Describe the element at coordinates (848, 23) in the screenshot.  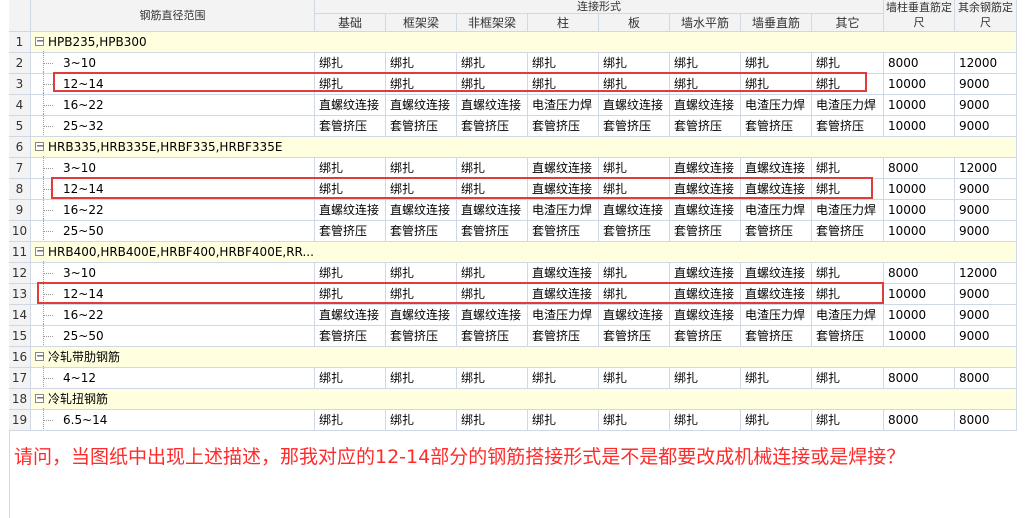
I see `header-col-7: 其它` at that location.